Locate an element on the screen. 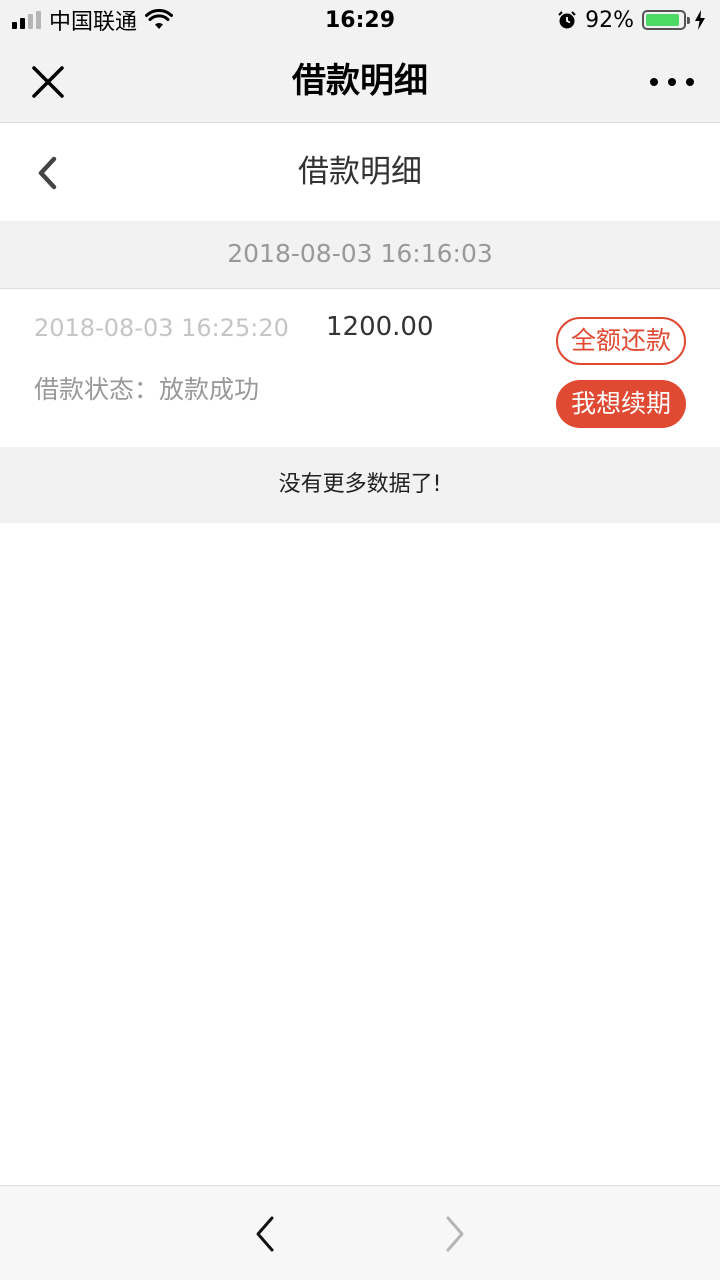 This screenshot has height=1280, width=720. no-more-data-text: 没有更多数据了! is located at coordinates (360, 485).